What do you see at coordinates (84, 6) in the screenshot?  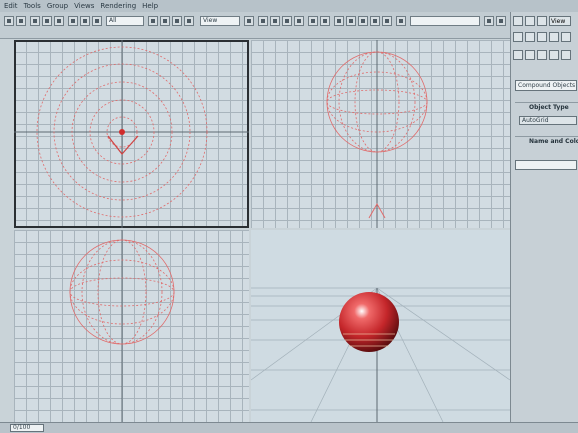 I see `menu-views: Views` at bounding box center [84, 6].